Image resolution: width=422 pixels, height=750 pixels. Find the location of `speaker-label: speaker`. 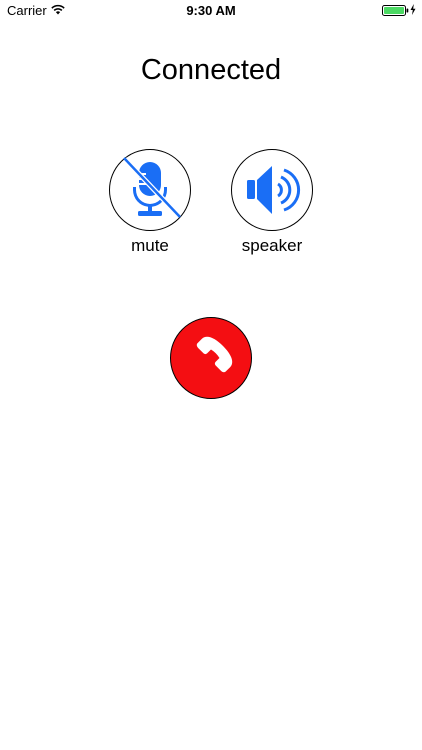

speaker-label: speaker is located at coordinates (272, 245).